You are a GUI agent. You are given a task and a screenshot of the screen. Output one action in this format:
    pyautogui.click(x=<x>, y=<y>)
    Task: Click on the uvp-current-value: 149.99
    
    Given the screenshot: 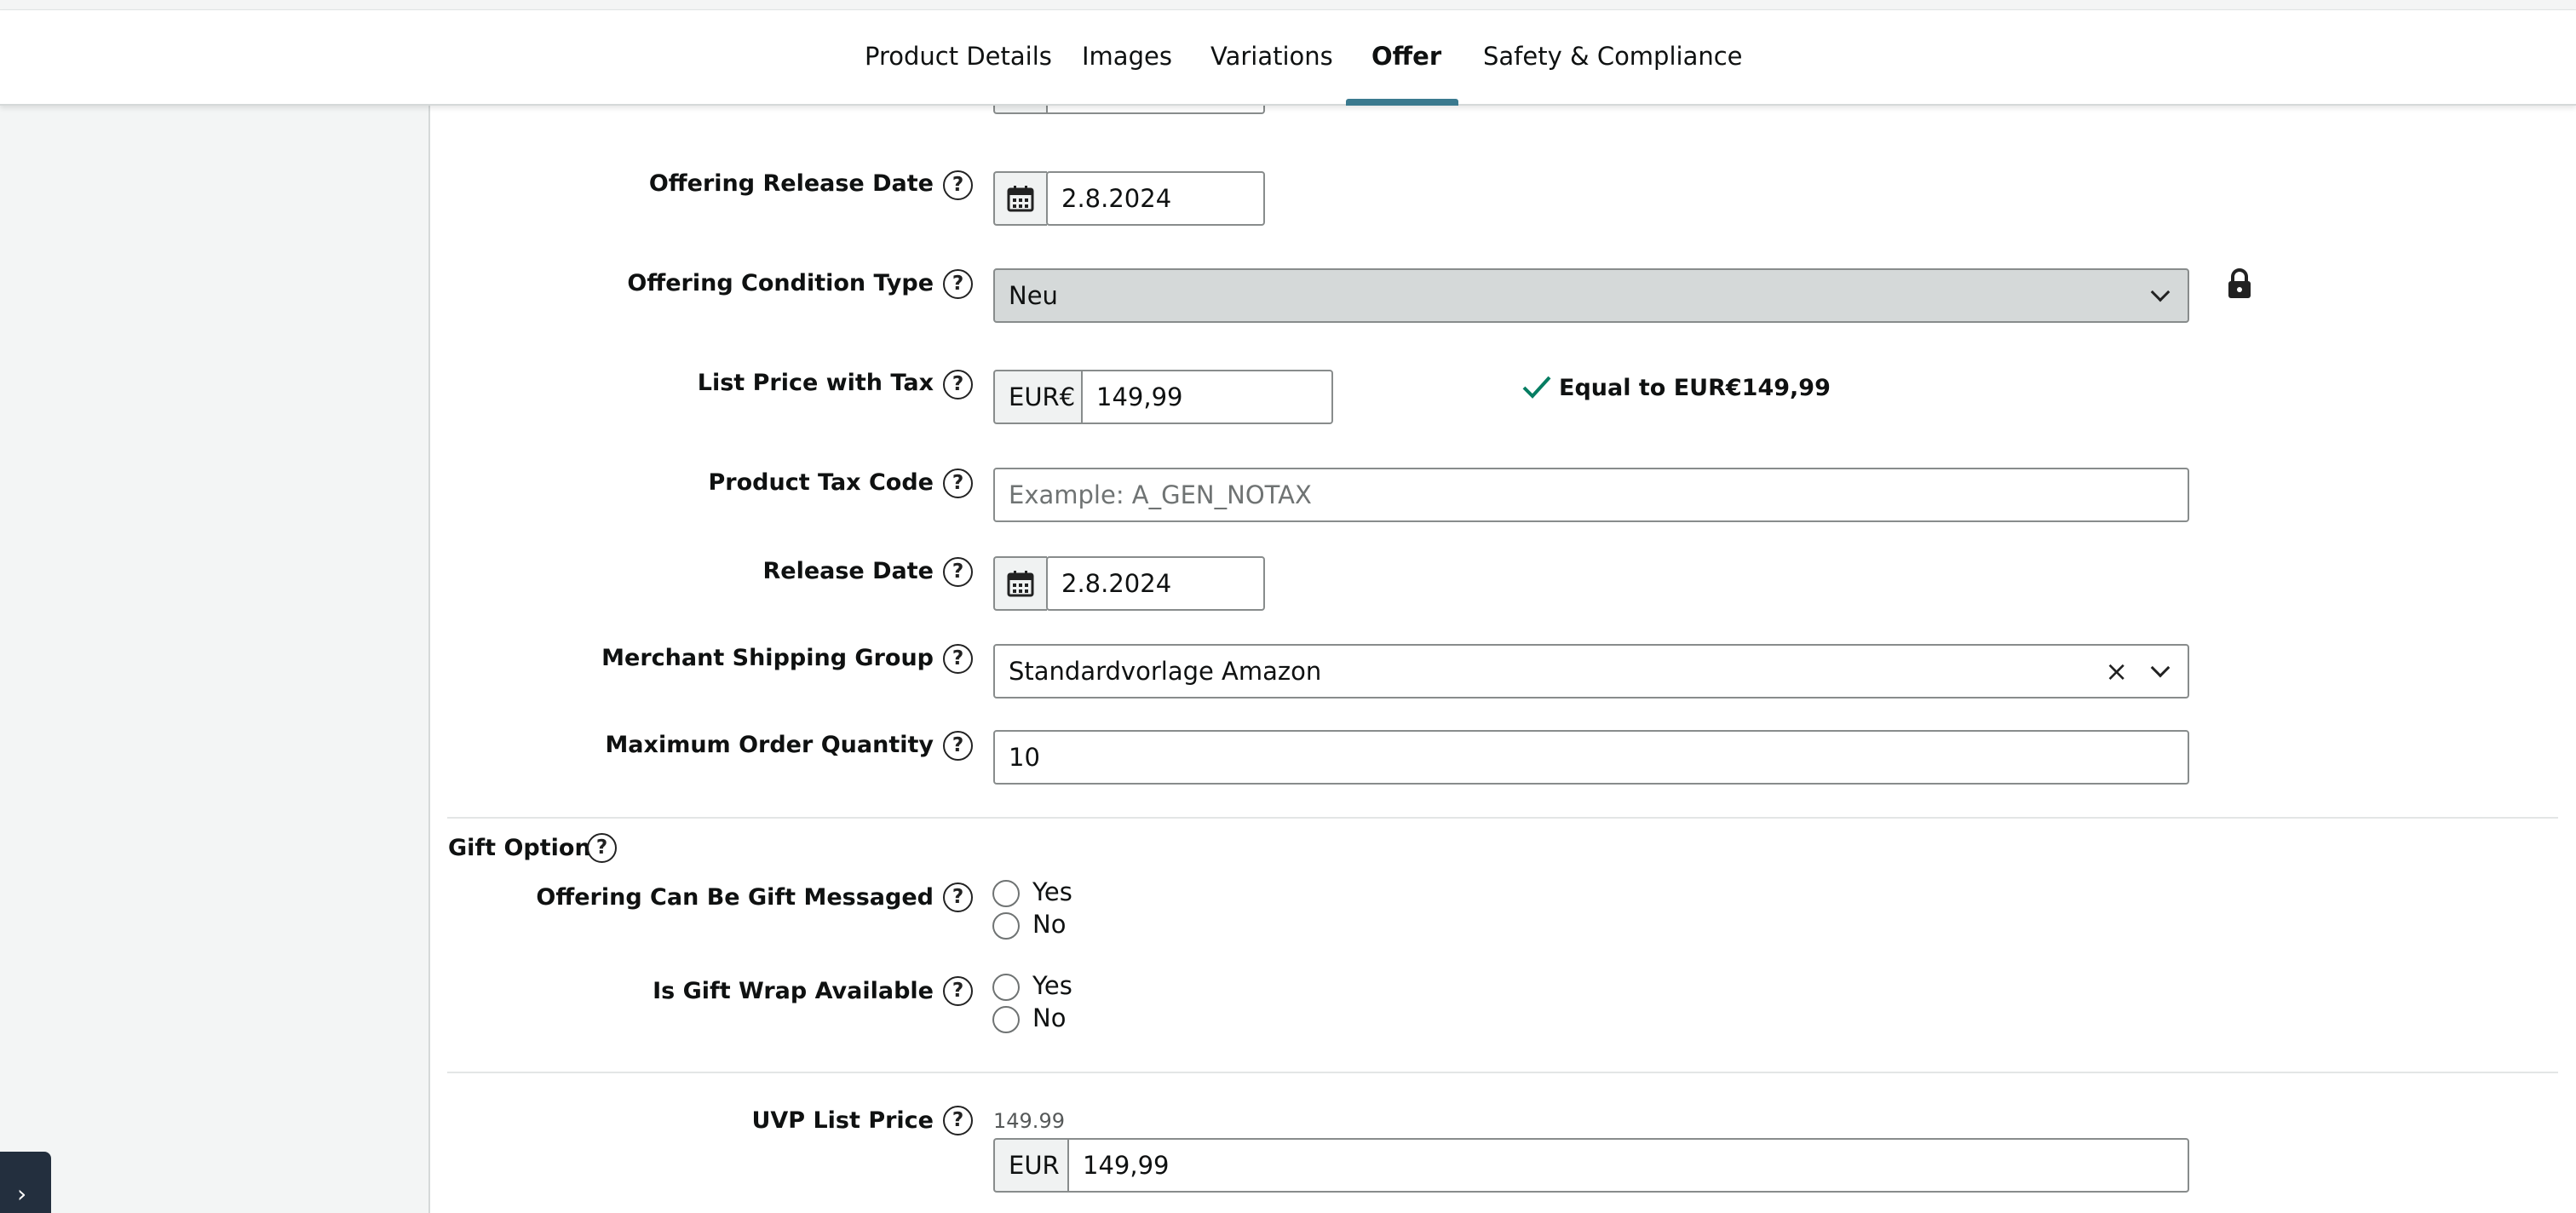 What is the action you would take?
    pyautogui.click(x=1029, y=1121)
    